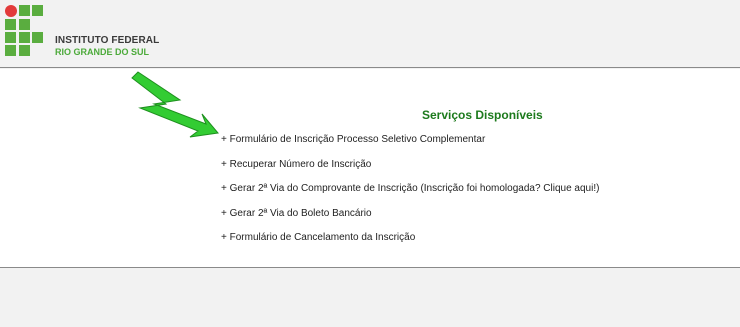 Image resolution: width=740 pixels, height=327 pixels. Describe the element at coordinates (107, 40) in the screenshot. I see `brand-line1: INSTITUTO FEDERAL` at that location.